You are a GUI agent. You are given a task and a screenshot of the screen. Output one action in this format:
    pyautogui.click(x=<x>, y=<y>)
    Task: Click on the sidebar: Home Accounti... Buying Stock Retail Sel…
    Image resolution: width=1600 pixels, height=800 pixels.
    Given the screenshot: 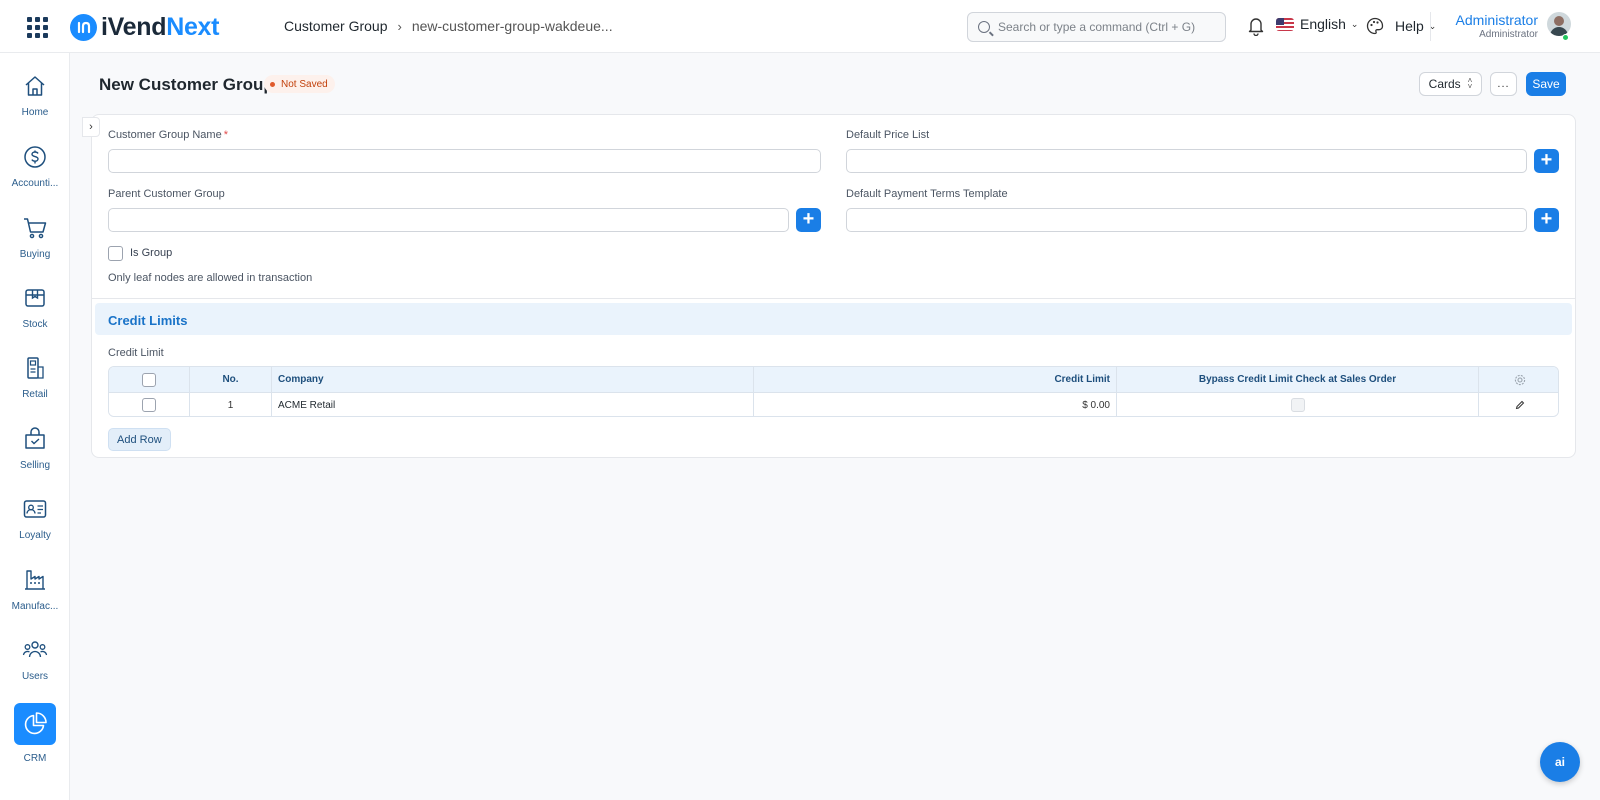 What is the action you would take?
    pyautogui.click(x=35, y=426)
    